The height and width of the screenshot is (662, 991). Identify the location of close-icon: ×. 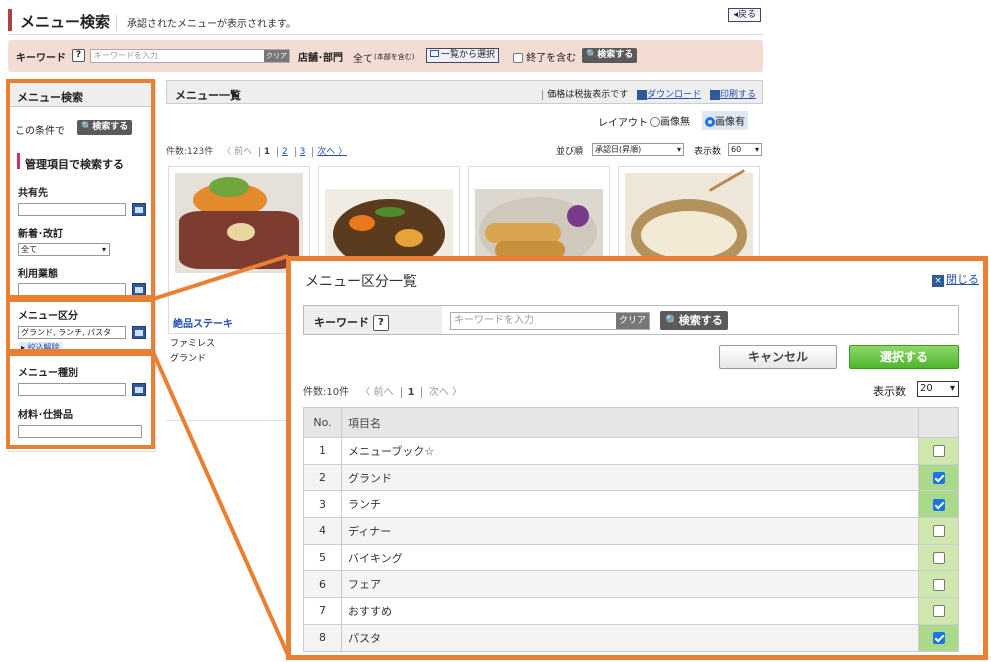
(938, 281).